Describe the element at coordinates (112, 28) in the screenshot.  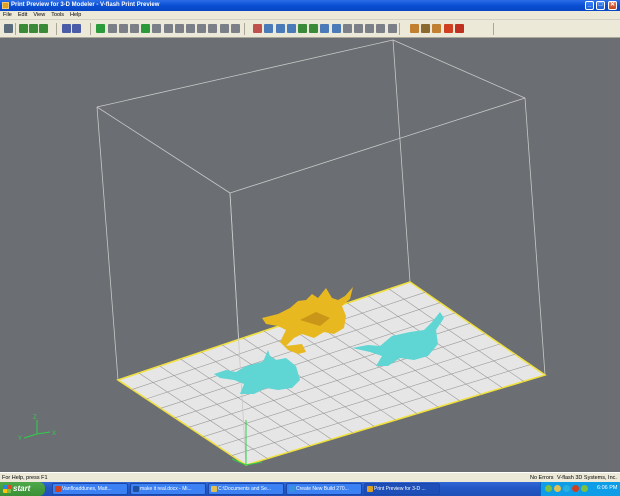
I see `view-front-icon` at that location.